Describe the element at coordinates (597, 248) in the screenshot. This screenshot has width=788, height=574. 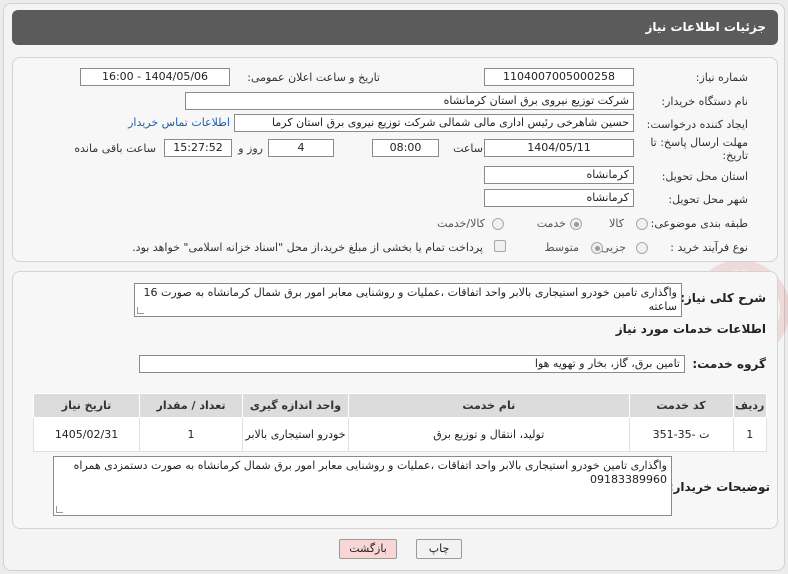
I see `process-radio-medium` at that location.